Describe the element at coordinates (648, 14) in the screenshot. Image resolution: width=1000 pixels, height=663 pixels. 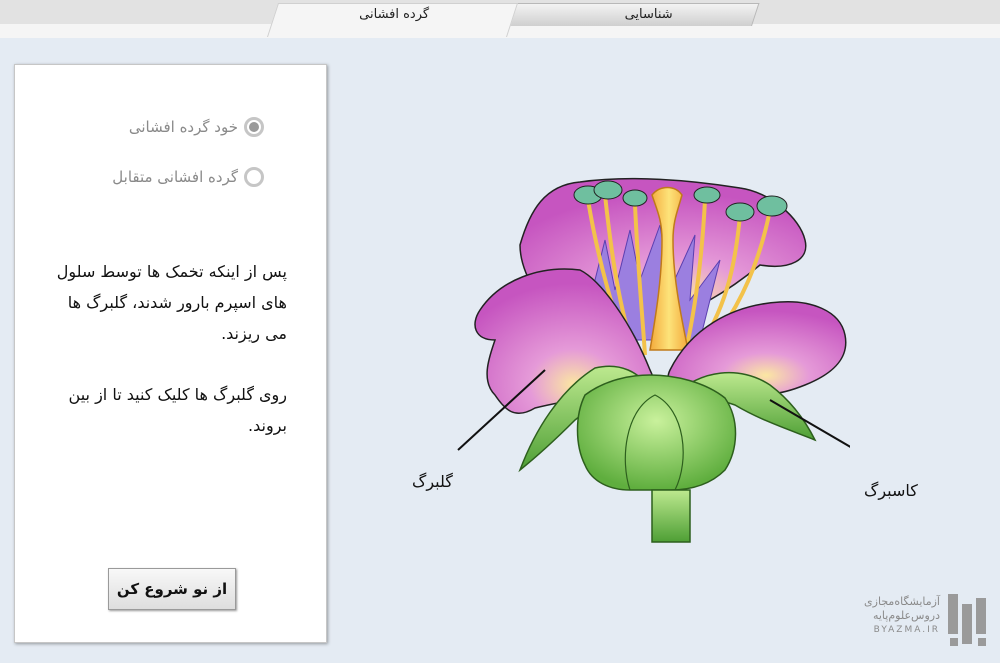
I see `tab-identification-label: شناسایی` at that location.